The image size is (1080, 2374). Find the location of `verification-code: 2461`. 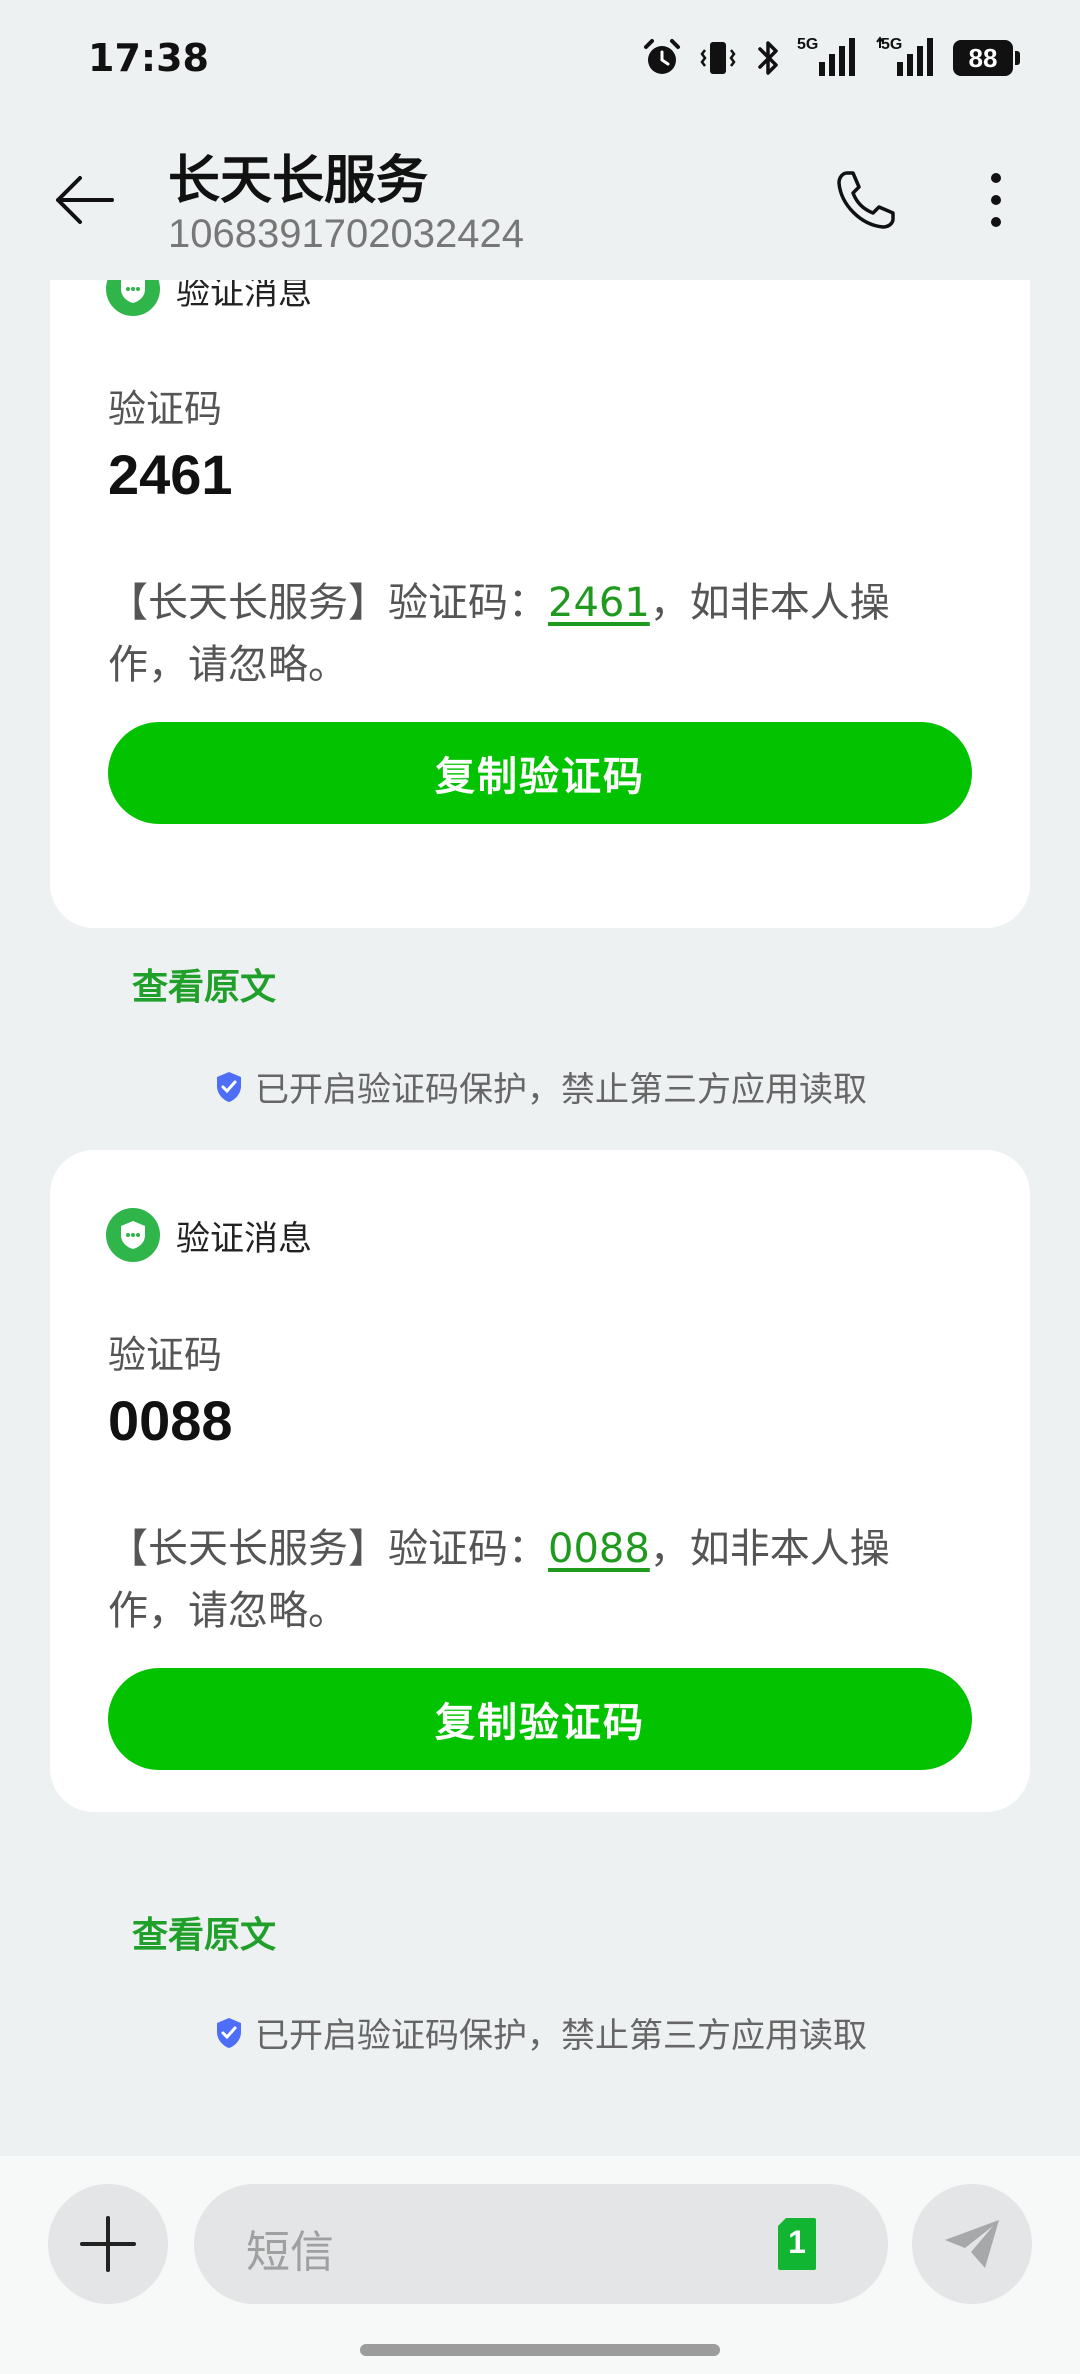

verification-code: 2461 is located at coordinates (170, 474).